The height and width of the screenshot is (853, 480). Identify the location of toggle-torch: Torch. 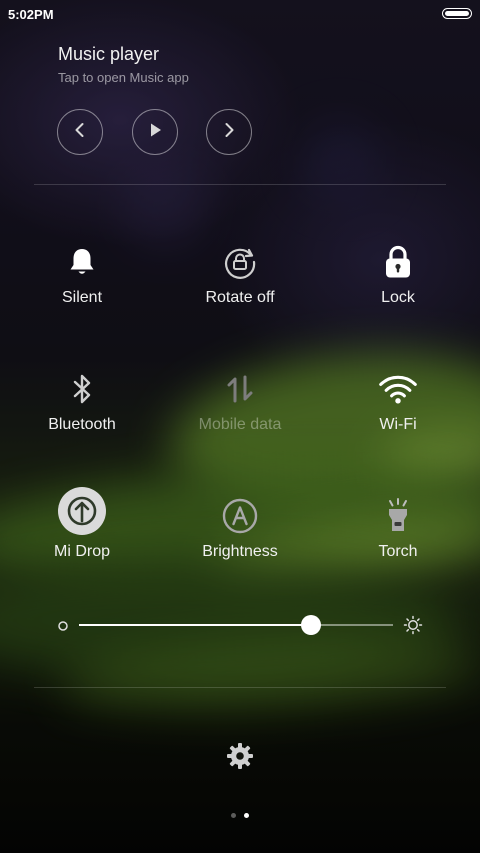
(398, 533).